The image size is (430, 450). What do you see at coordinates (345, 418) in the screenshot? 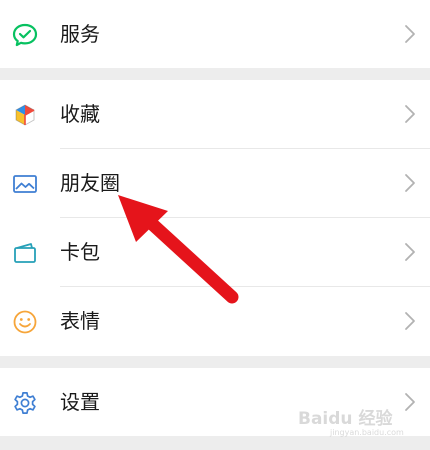
I see `watermark-text: Baidu 经验` at bounding box center [345, 418].